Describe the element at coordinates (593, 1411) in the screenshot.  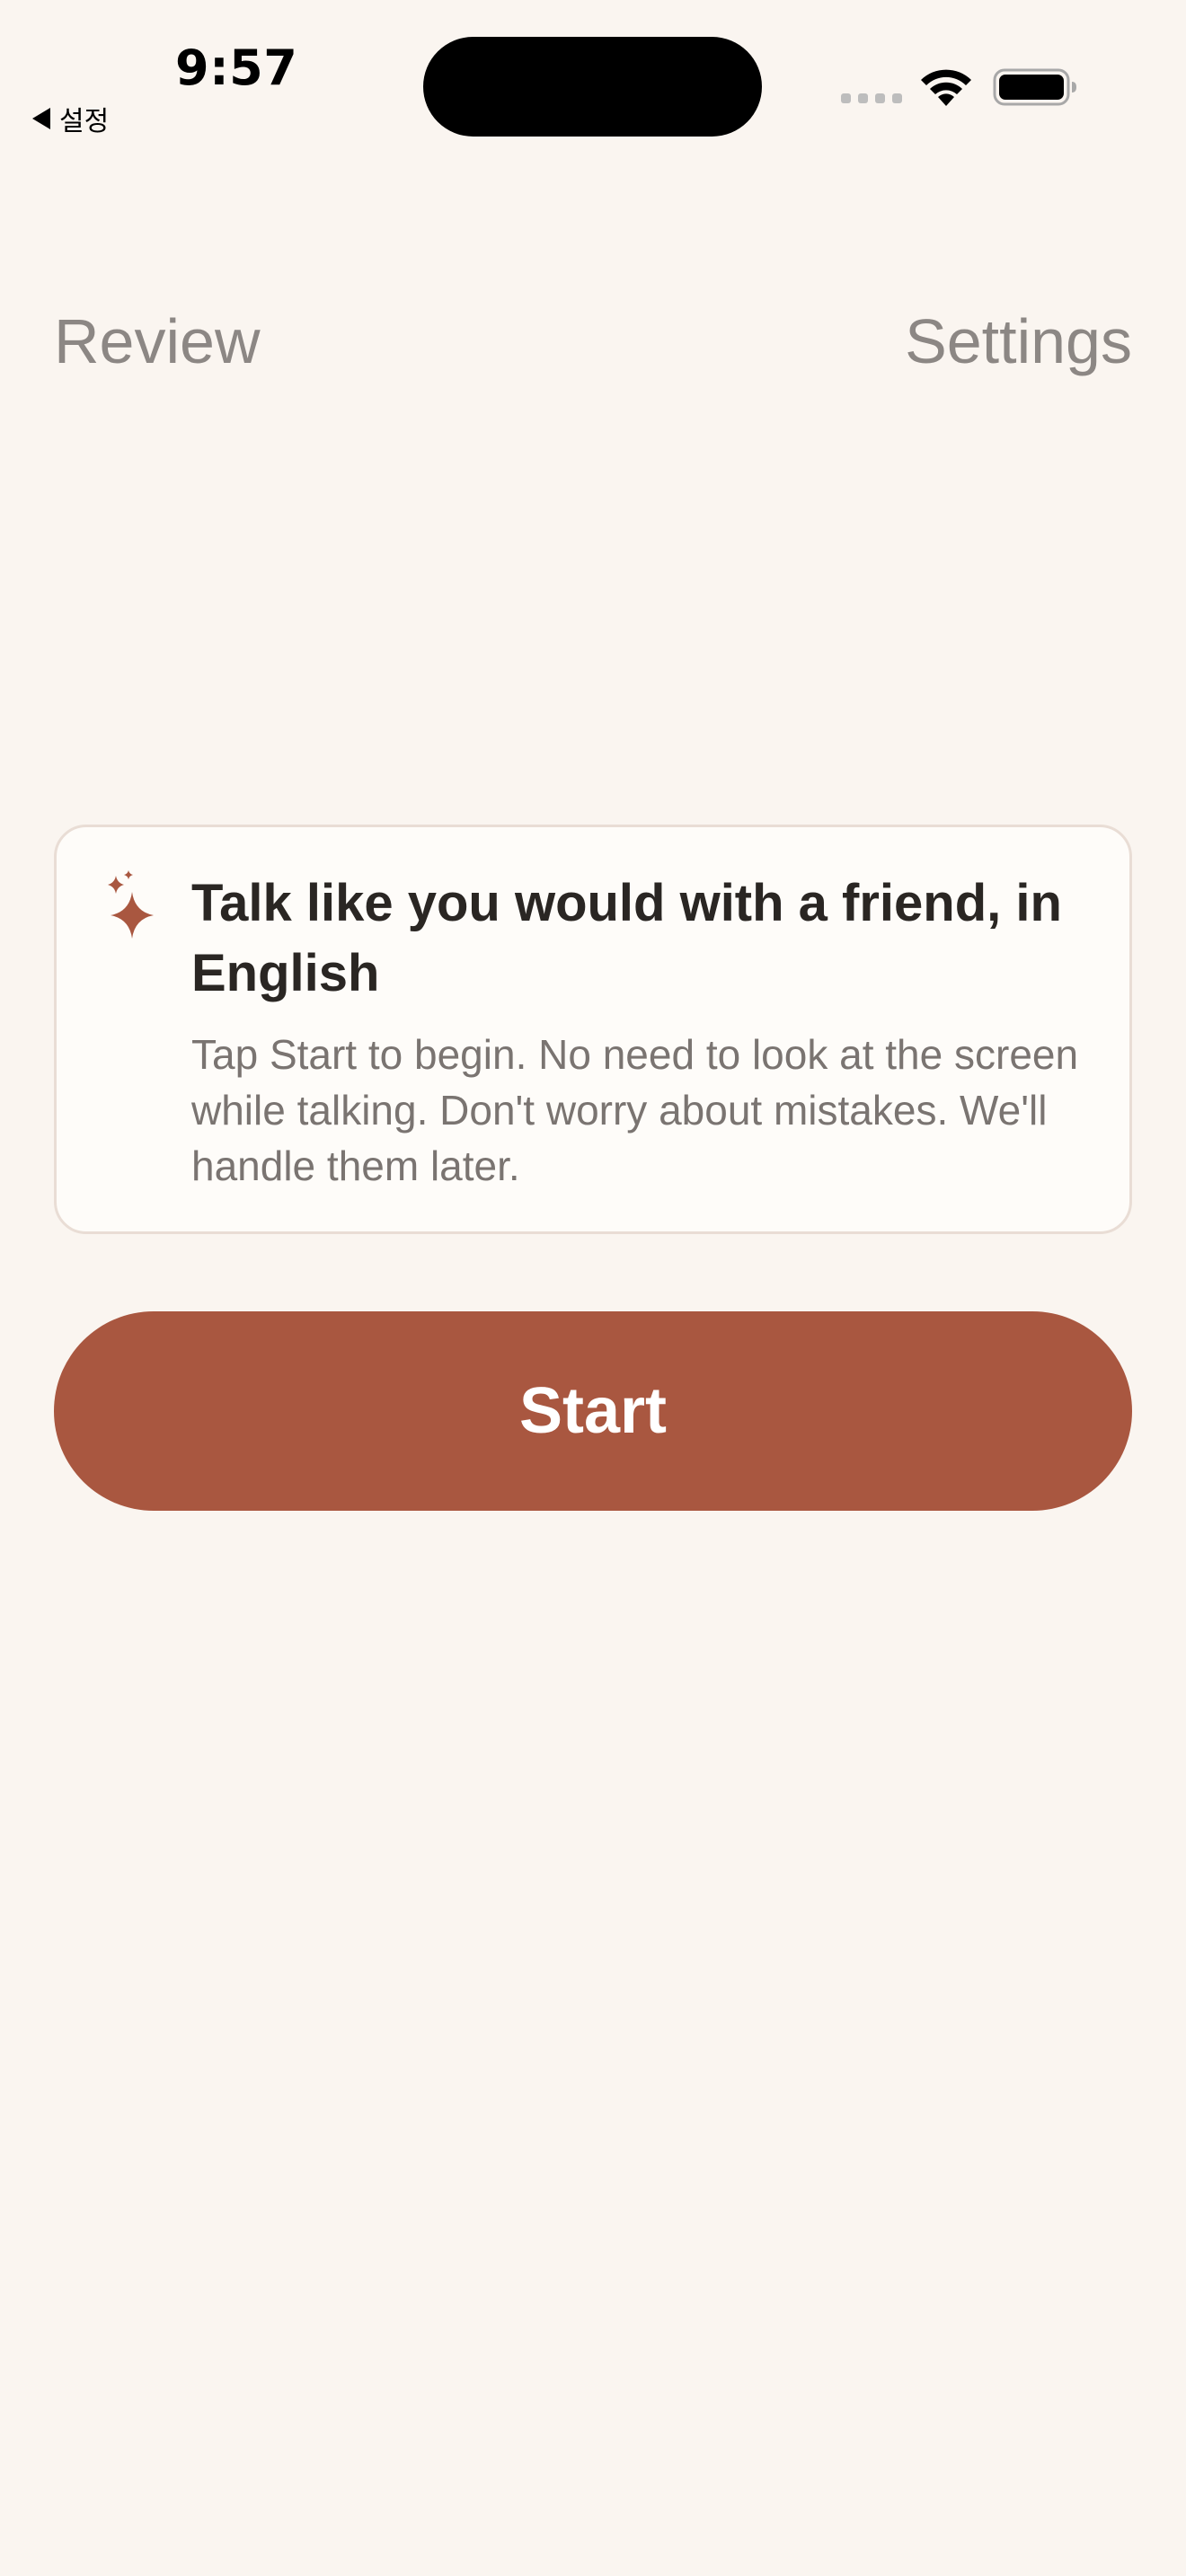
I see `start-button: Start` at that location.